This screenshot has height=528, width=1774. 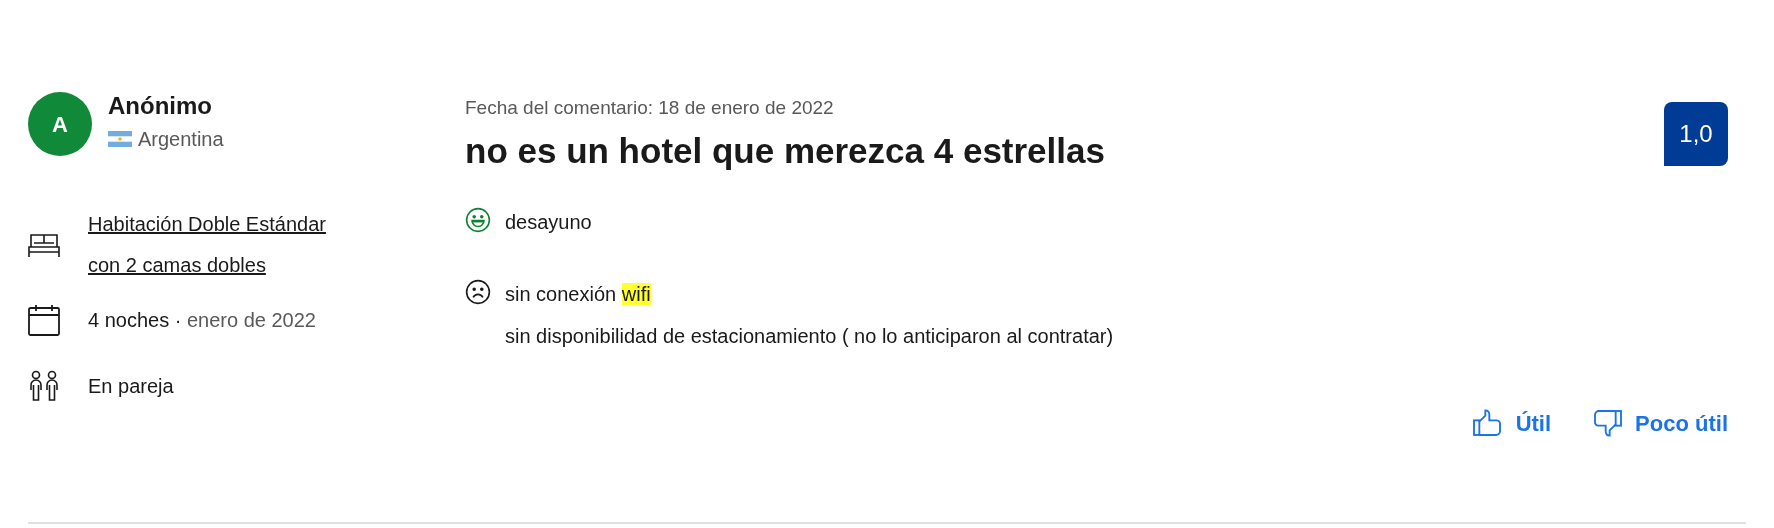 I want to click on vote-button: Útil, so click(x=1511, y=423).